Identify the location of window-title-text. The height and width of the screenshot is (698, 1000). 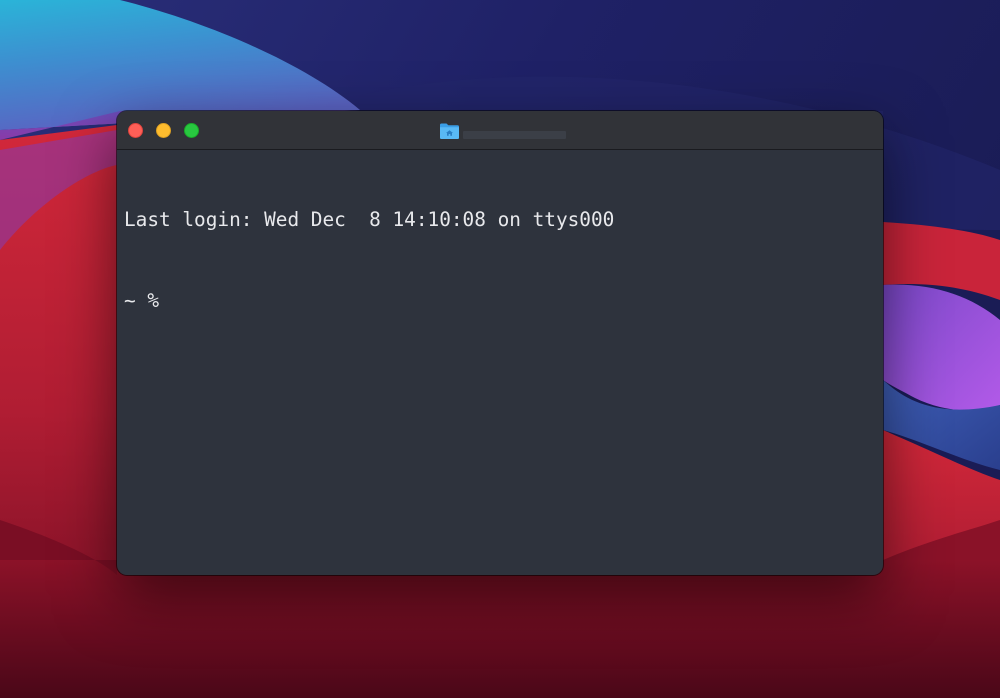
(514, 135).